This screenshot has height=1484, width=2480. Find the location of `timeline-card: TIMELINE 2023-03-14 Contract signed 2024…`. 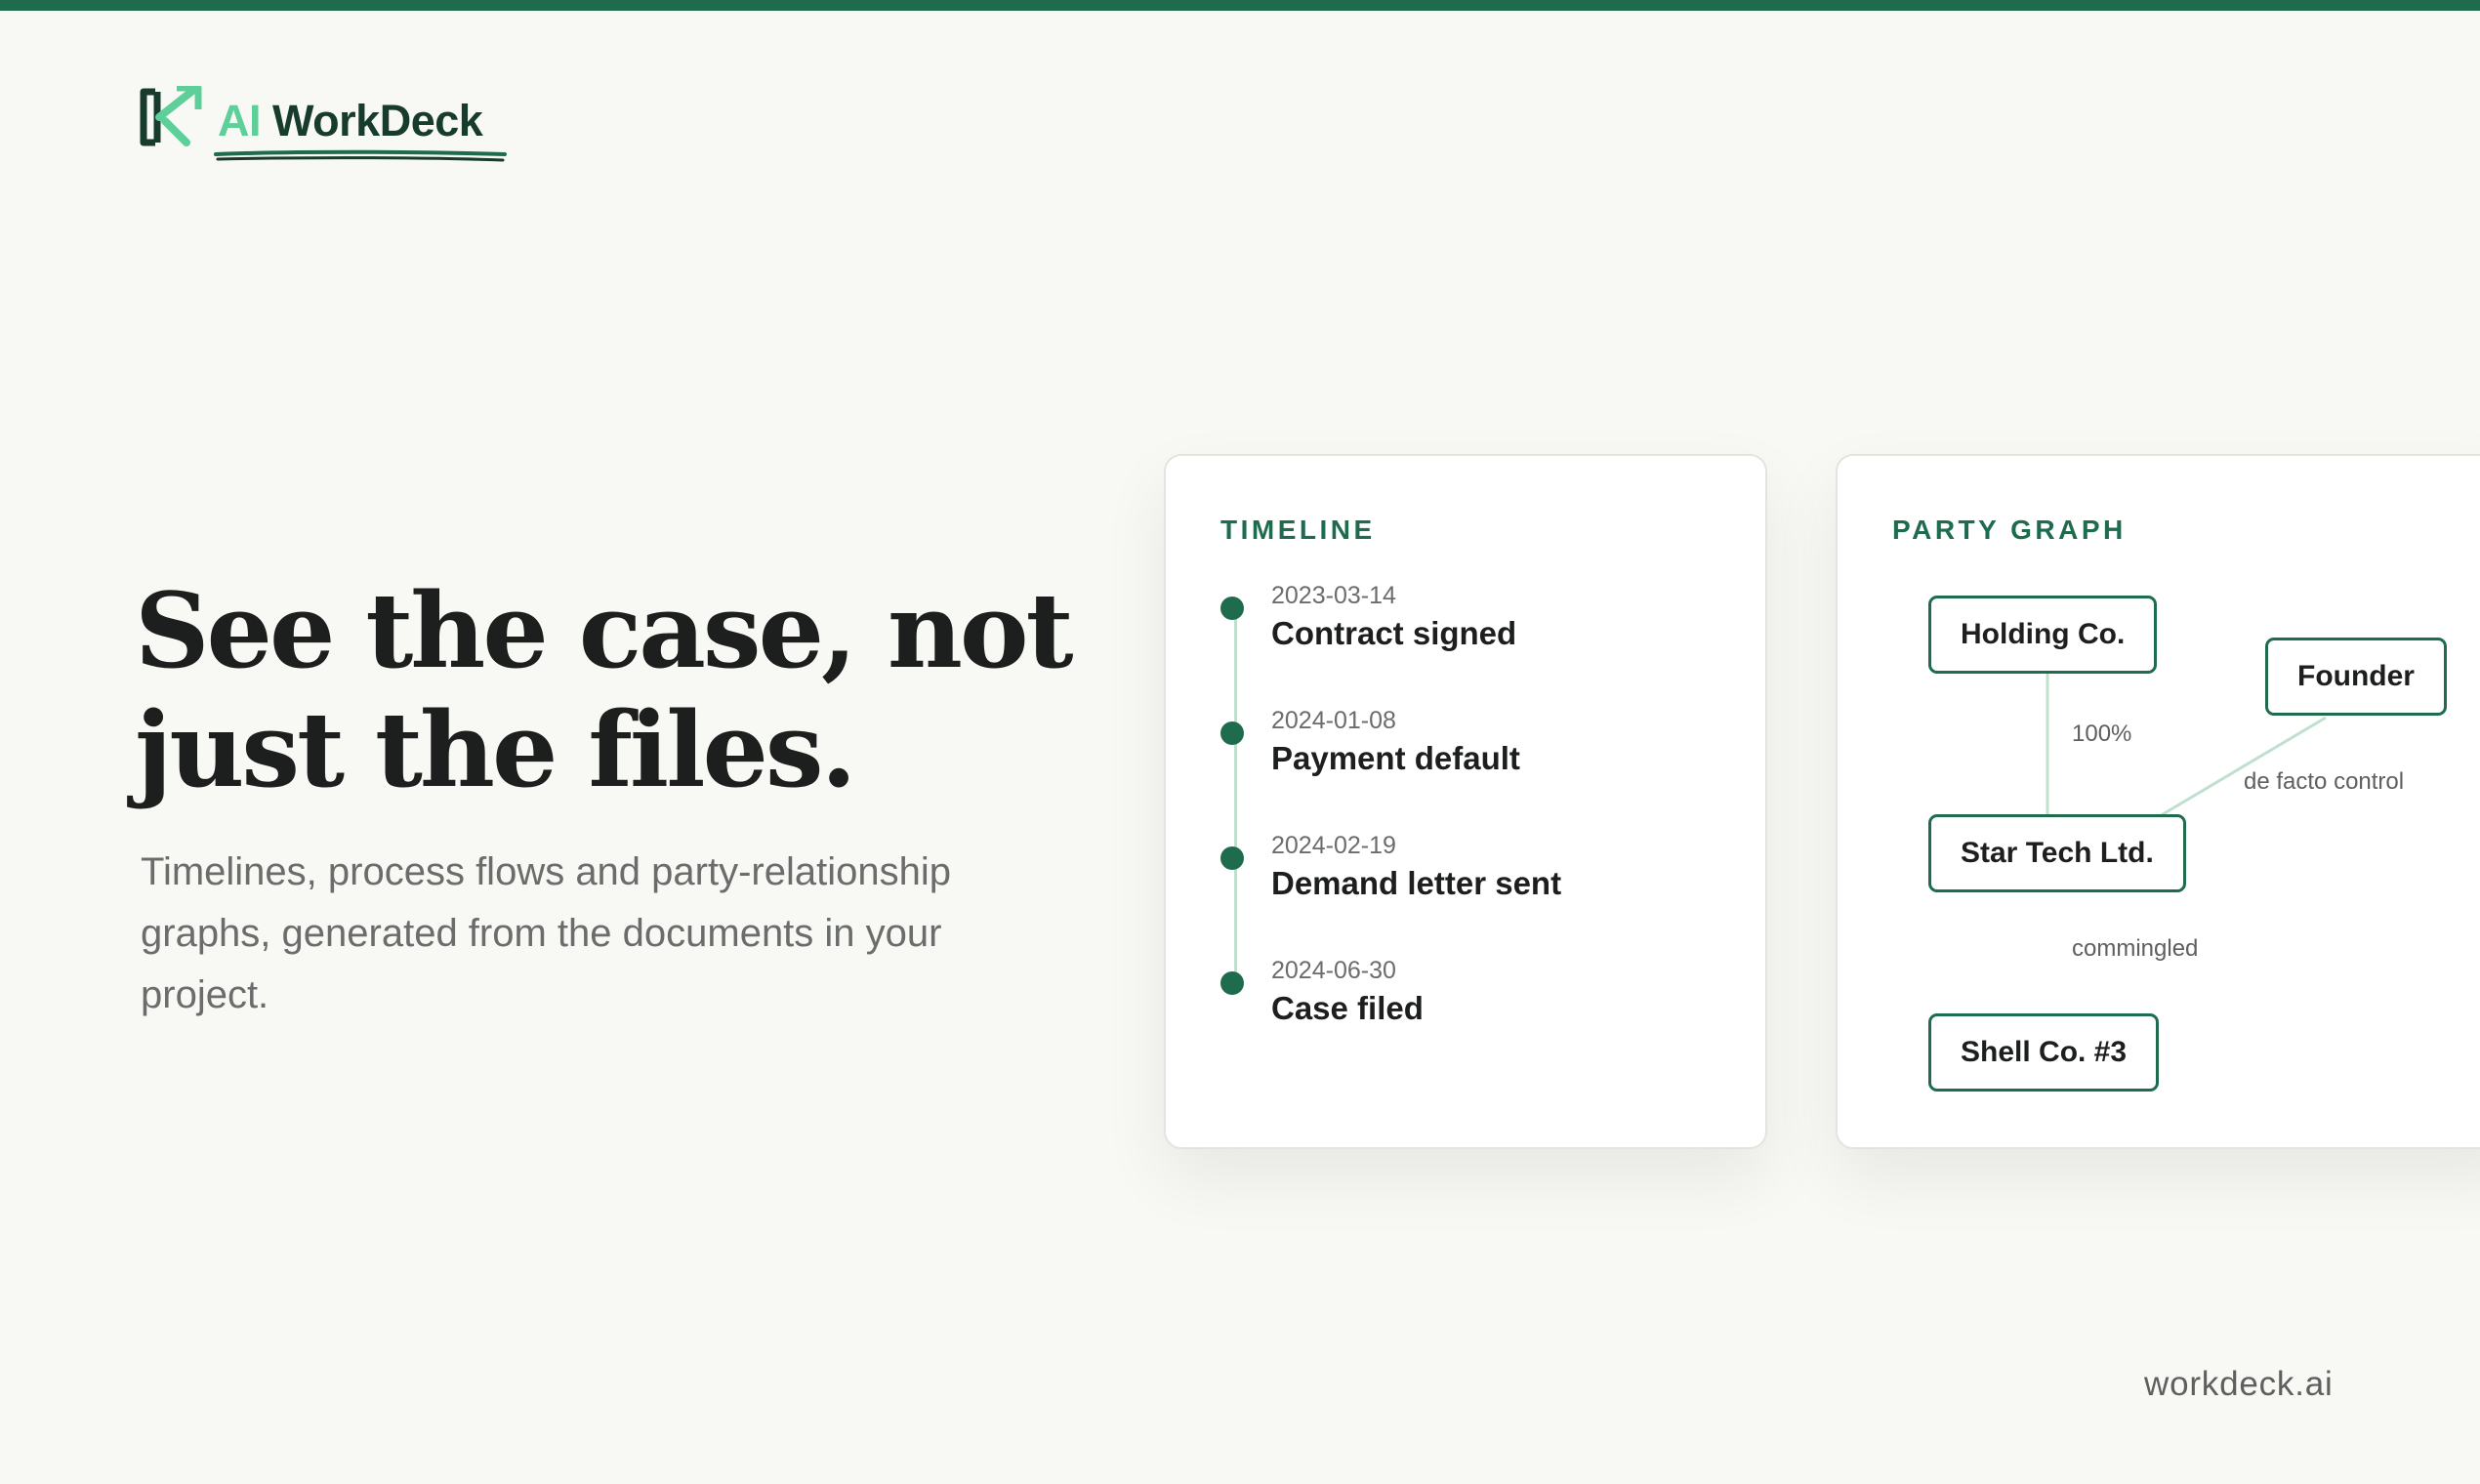

timeline-card: TIMELINE 2023-03-14 Contract signed 2024… is located at coordinates (1465, 802).